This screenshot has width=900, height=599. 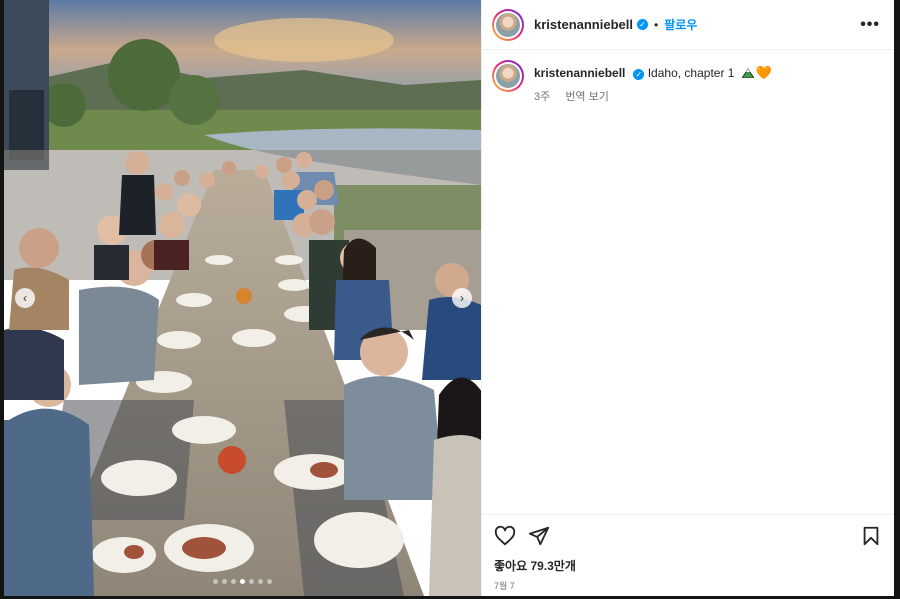 What do you see at coordinates (688, 585) in the screenshot?
I see `post-date: 7월 7` at bounding box center [688, 585].